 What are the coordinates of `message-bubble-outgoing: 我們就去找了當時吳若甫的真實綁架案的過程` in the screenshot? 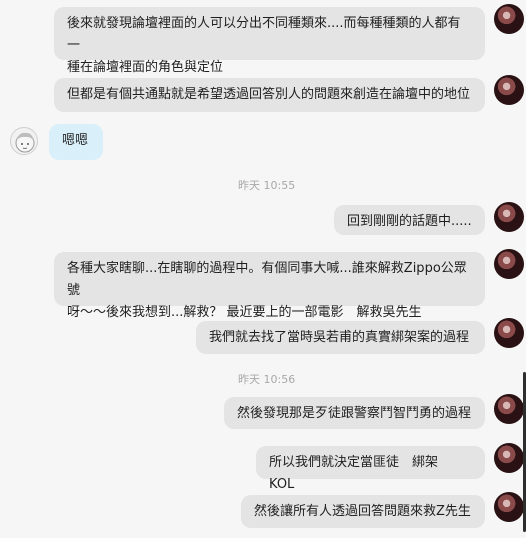 It's located at (340, 337).